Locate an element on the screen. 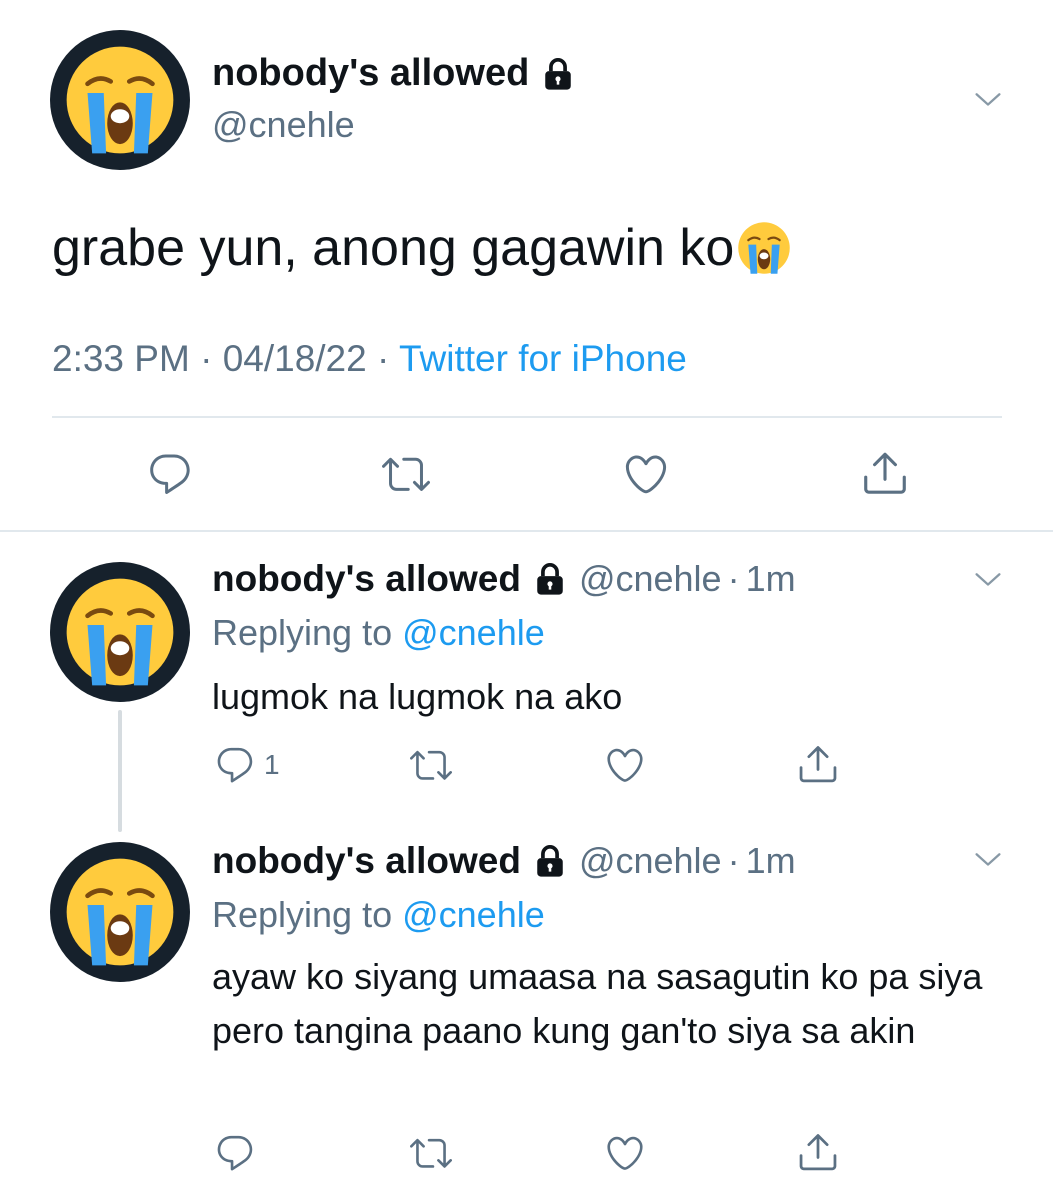  reply-button: 1 is located at coordinates (247, 765).